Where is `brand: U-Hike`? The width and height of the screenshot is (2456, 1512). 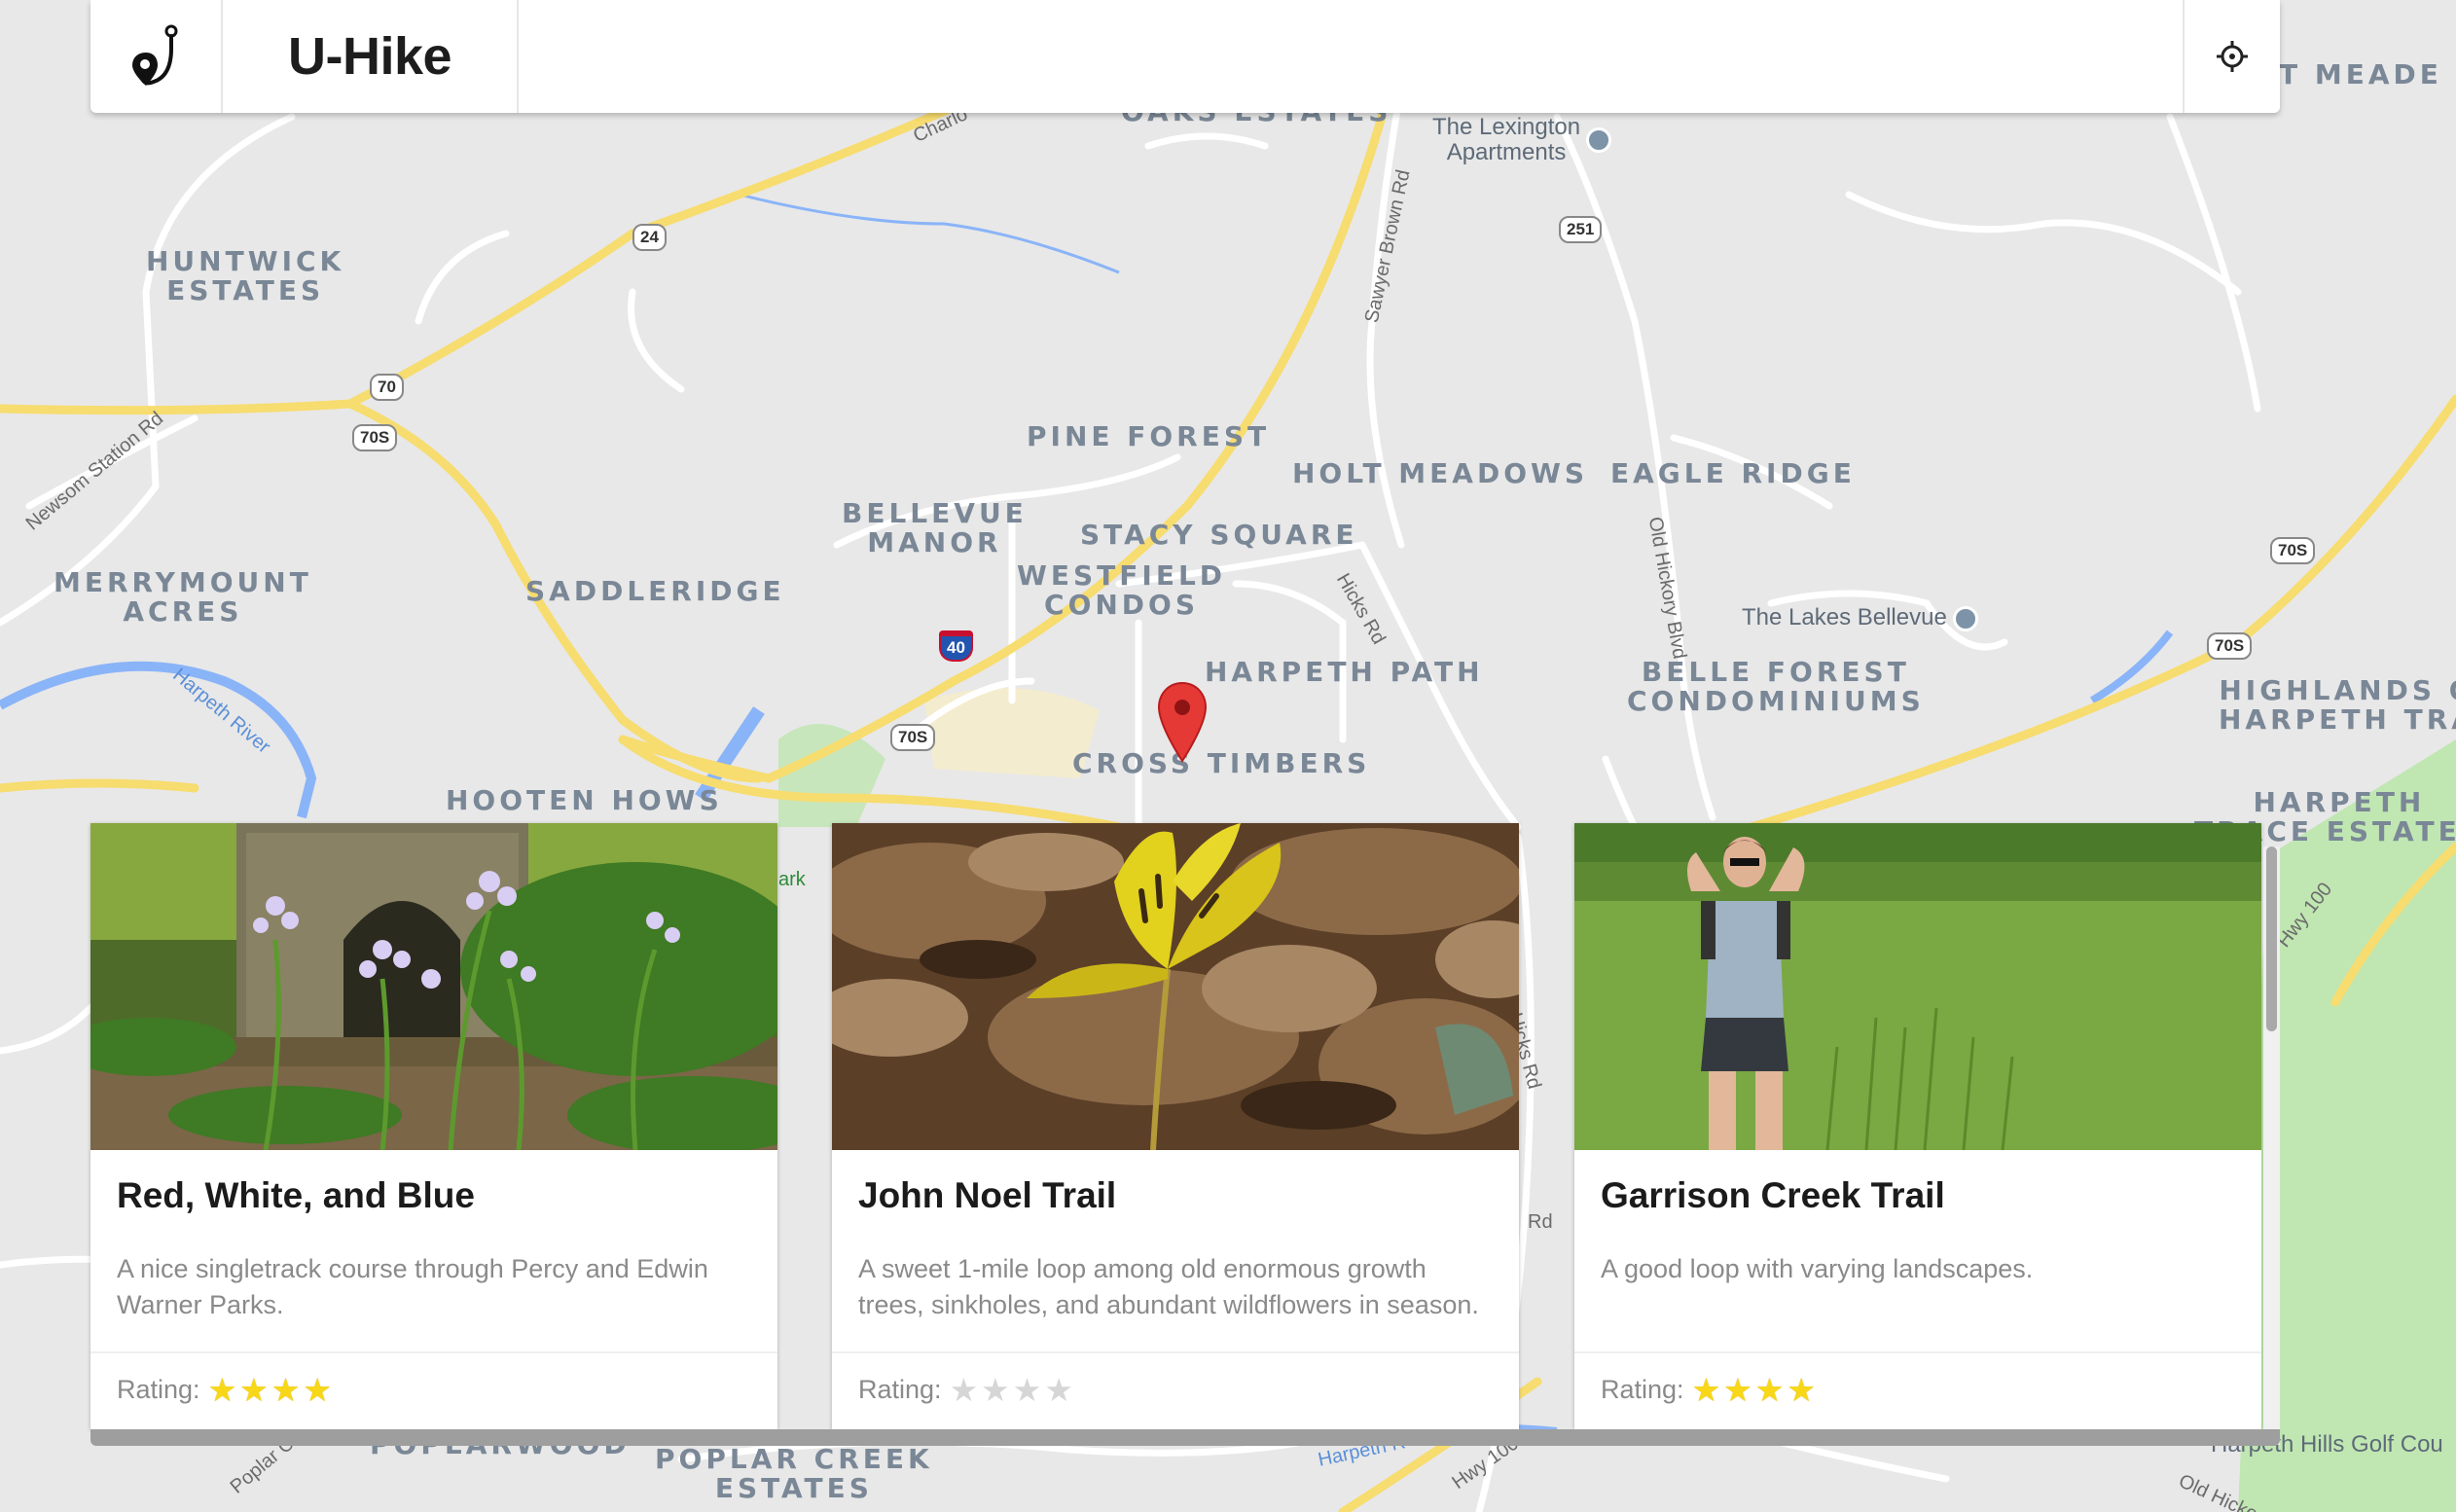
brand: U-Hike is located at coordinates (371, 56).